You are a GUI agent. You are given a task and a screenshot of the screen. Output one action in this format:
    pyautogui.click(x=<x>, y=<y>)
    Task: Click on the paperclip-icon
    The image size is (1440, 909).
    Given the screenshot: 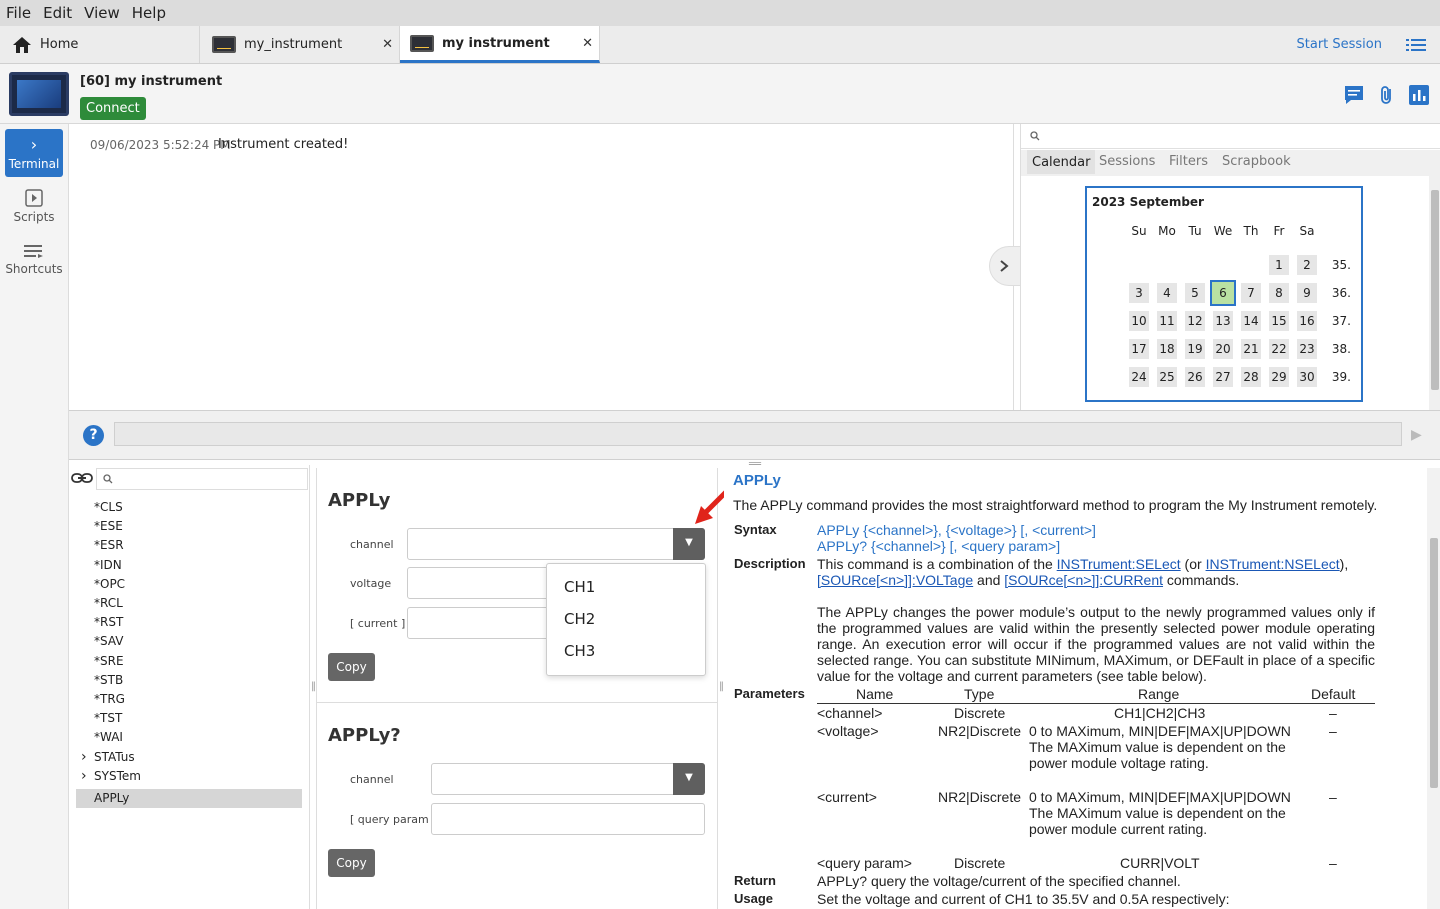 What is the action you would take?
    pyautogui.click(x=1387, y=95)
    